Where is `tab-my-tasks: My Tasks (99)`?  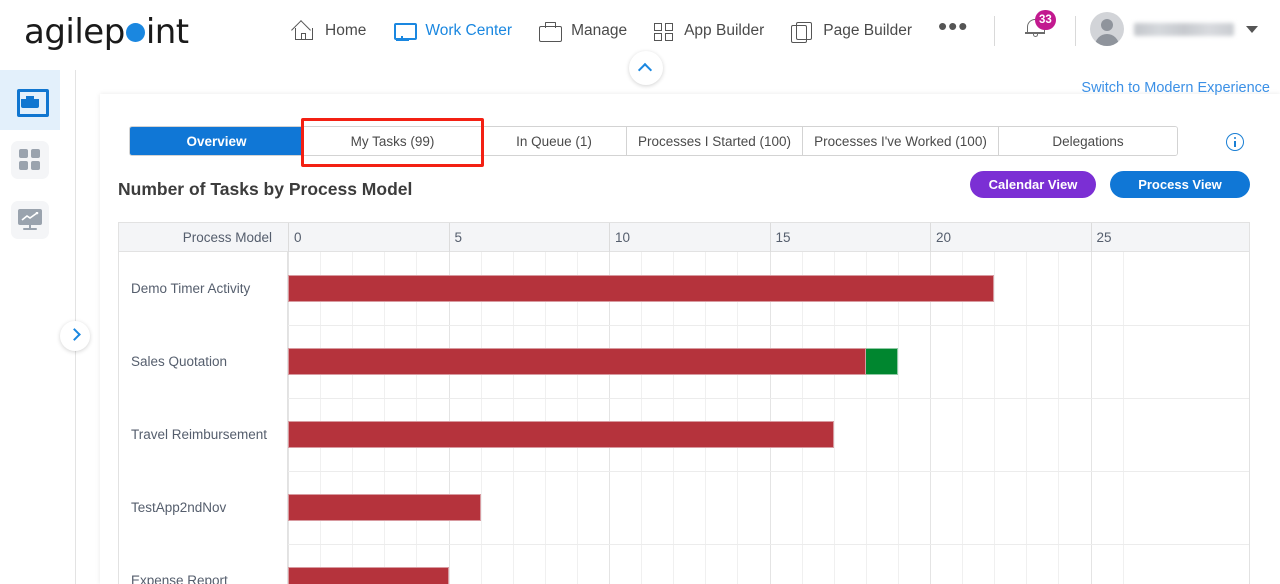
tab-my-tasks: My Tasks (99) is located at coordinates (393, 141).